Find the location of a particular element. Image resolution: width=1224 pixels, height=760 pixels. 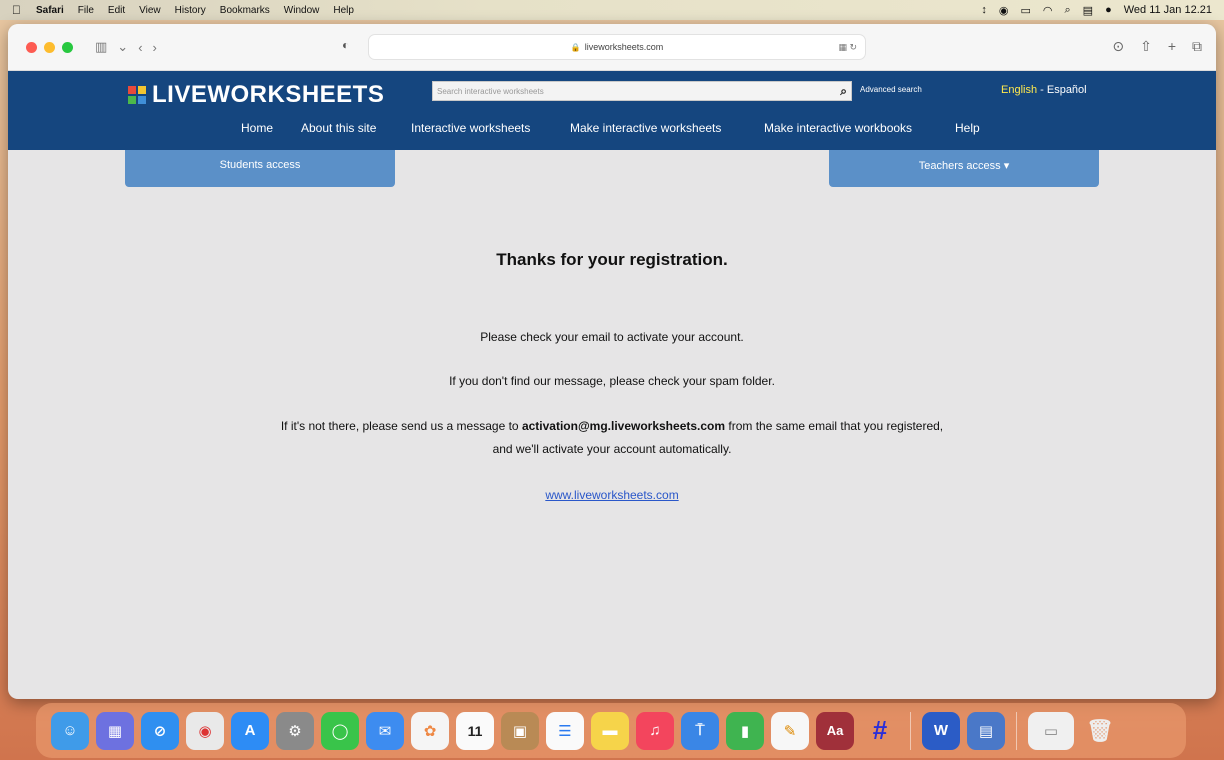

window-controls is located at coordinates (49, 47).